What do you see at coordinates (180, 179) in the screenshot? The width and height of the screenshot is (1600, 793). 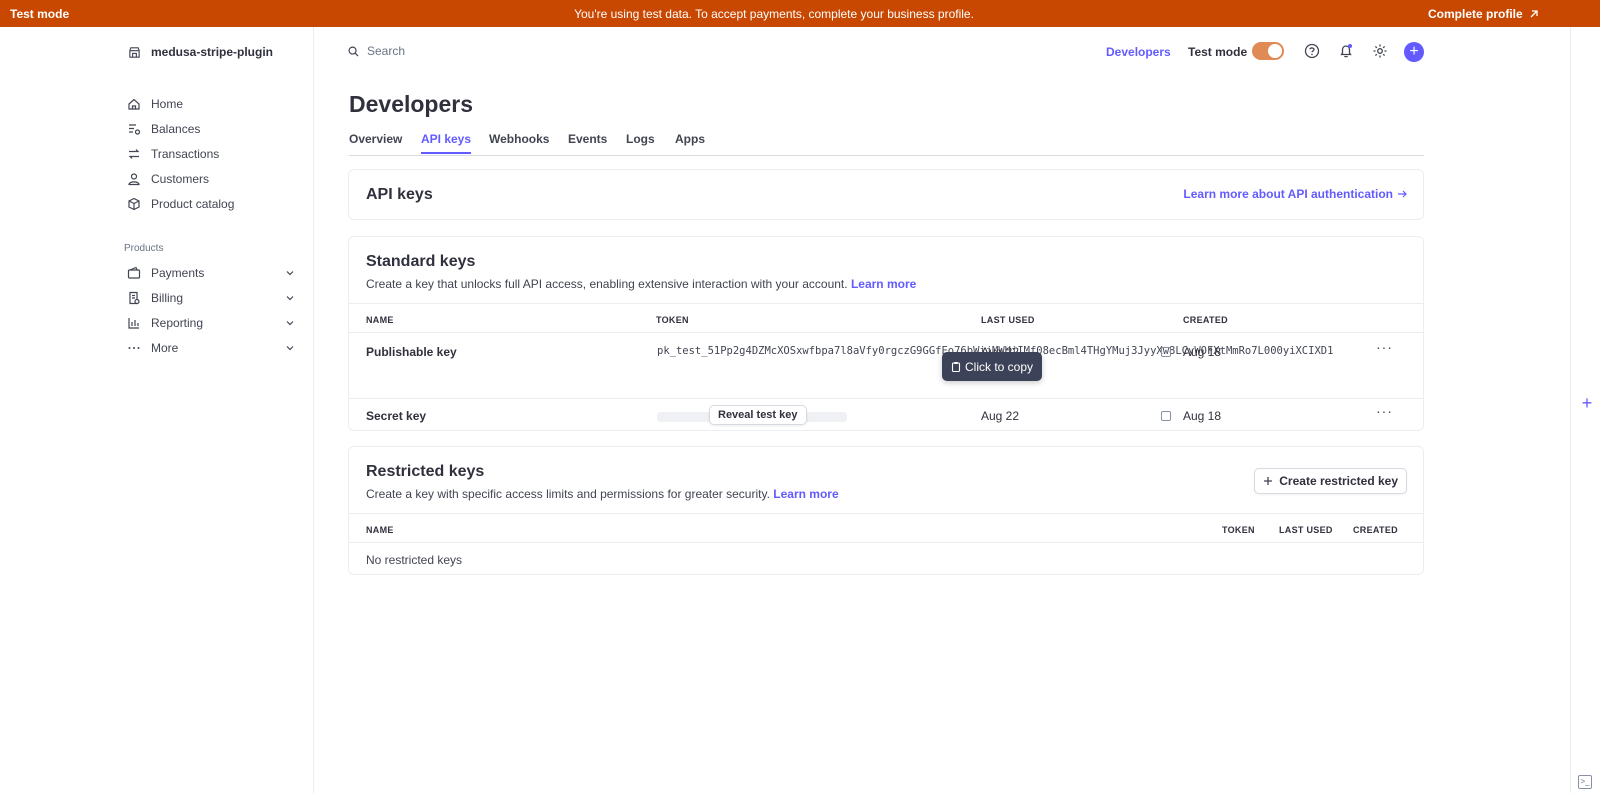 I see `sidebar-item-label: Customers` at bounding box center [180, 179].